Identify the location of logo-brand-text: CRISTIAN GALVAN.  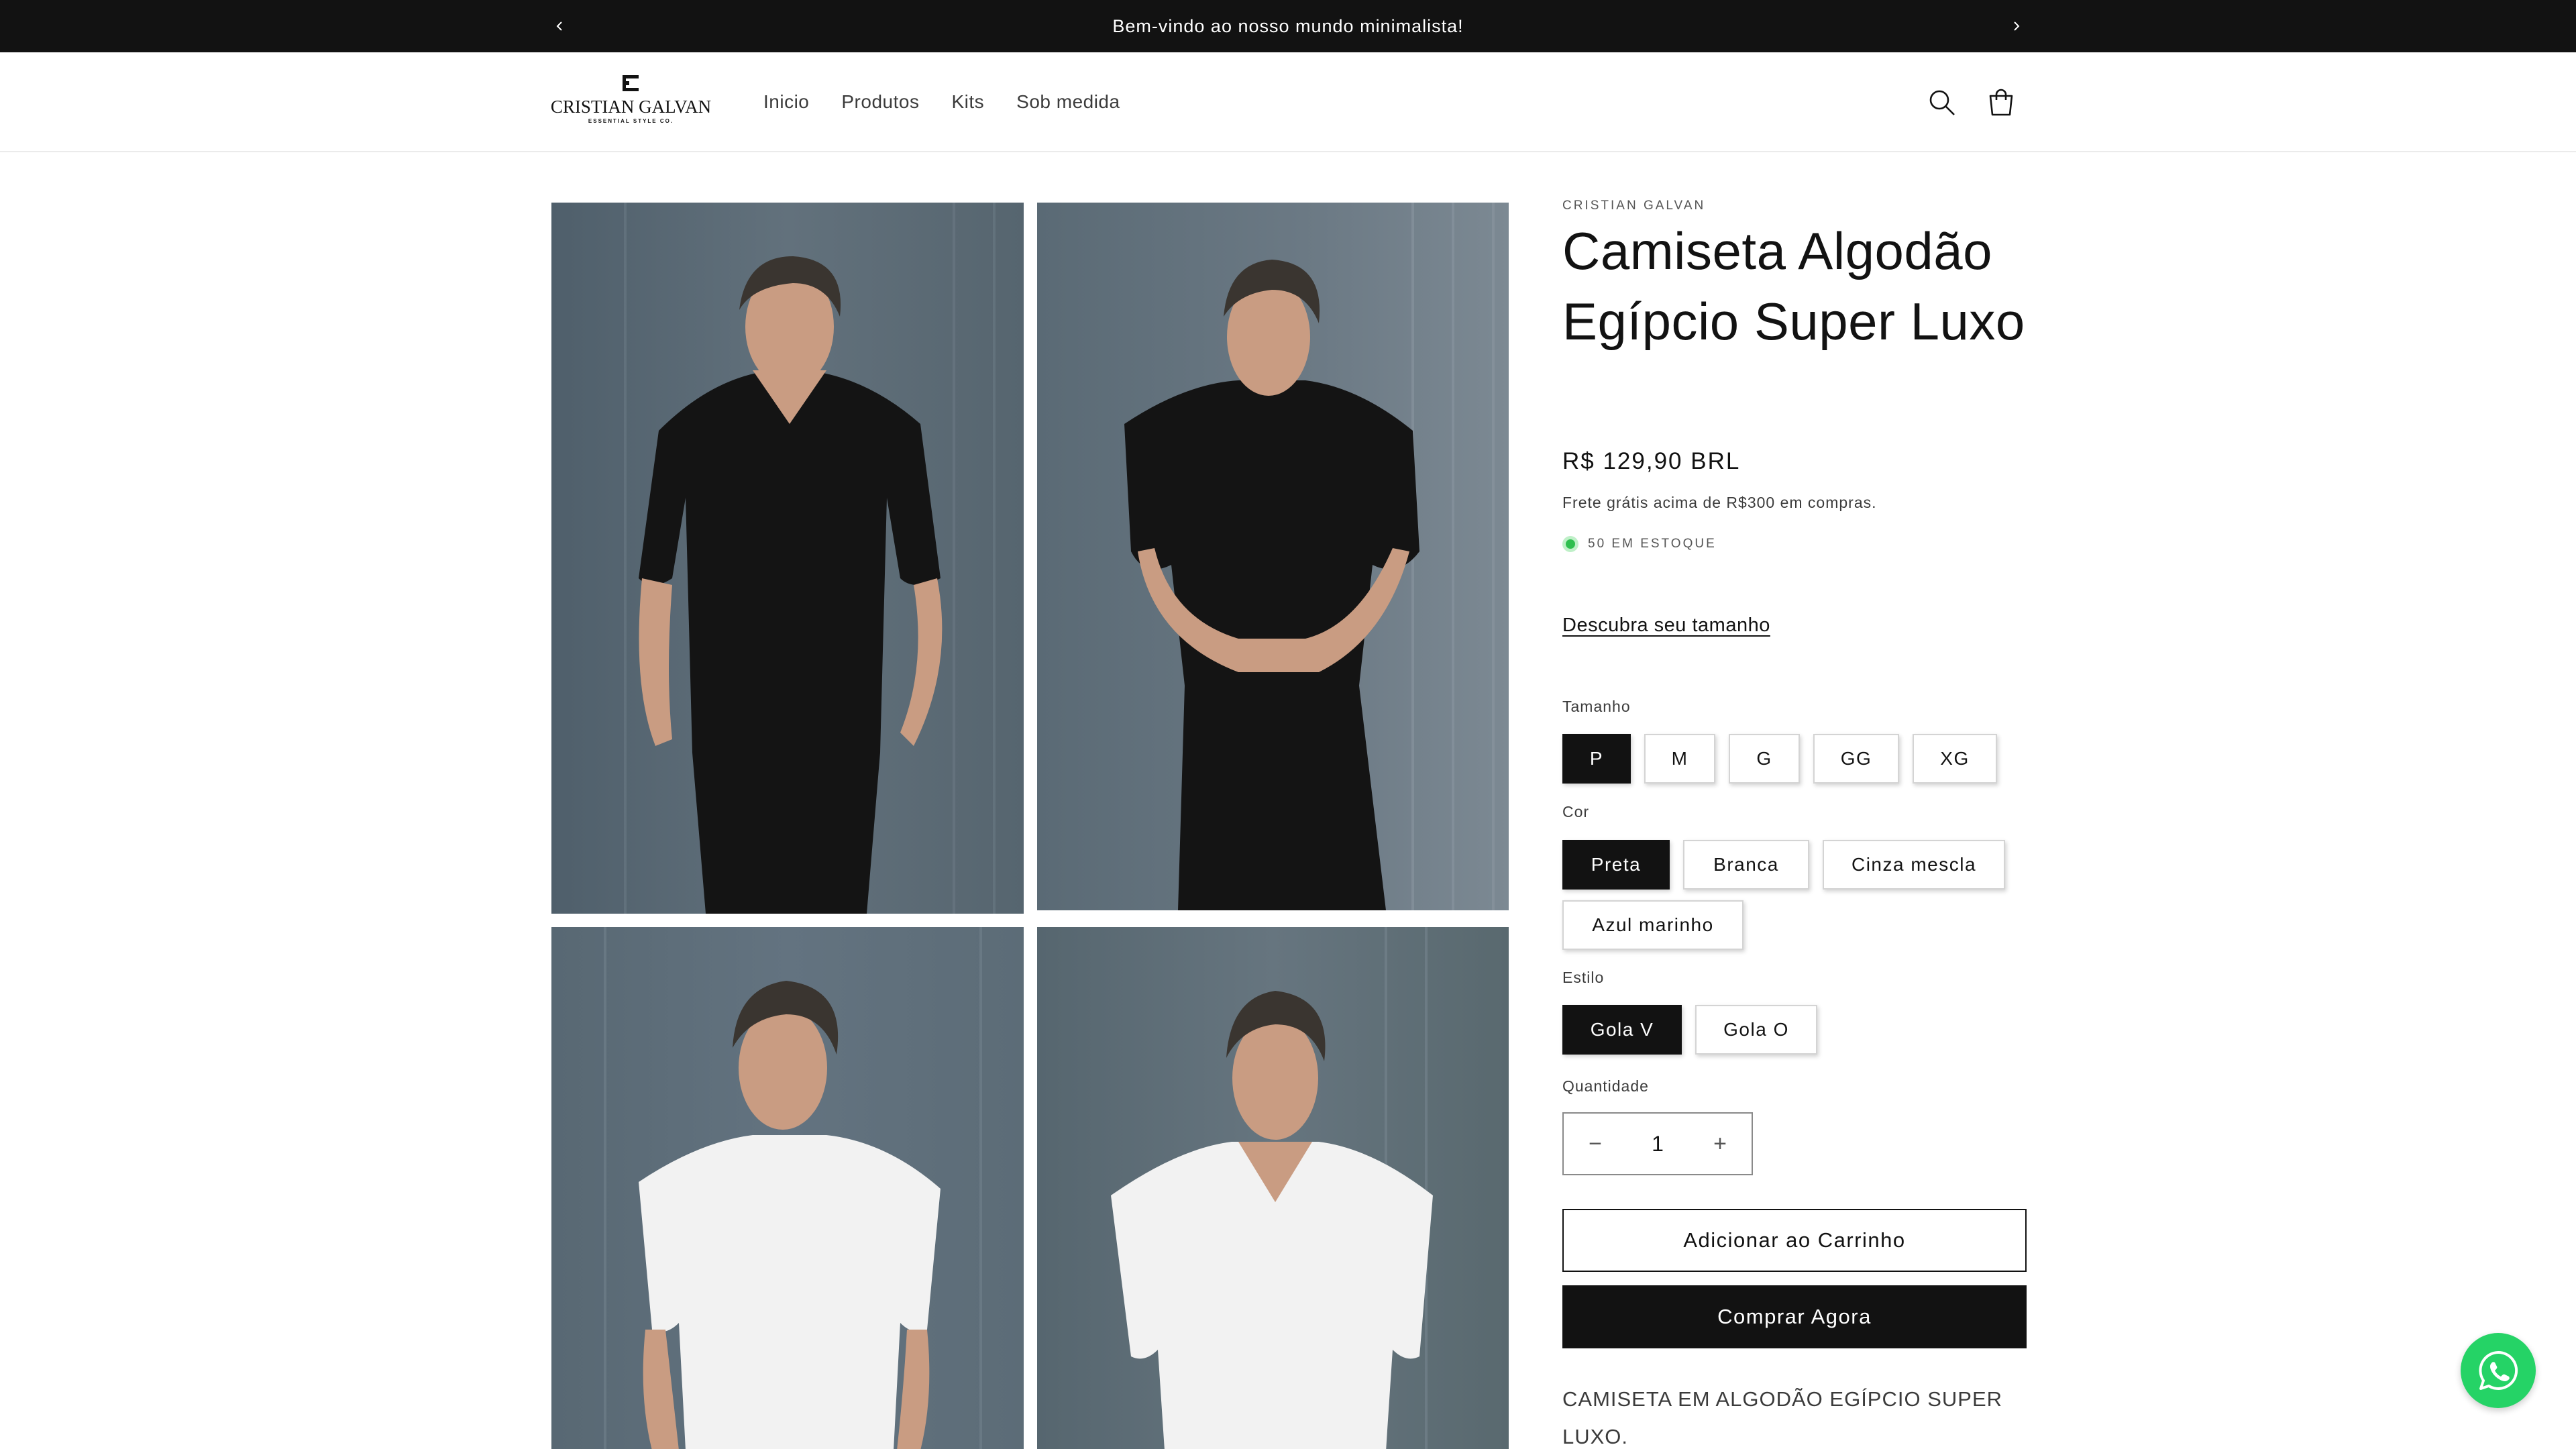
(631, 107).